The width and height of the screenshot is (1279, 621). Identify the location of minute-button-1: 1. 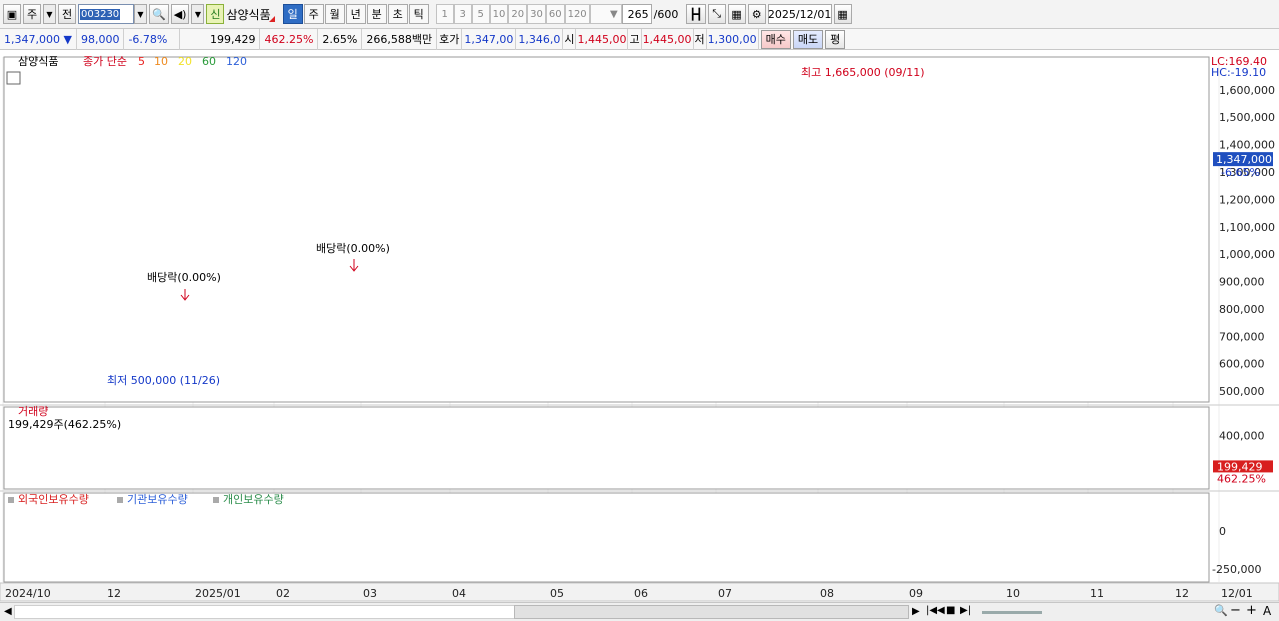
(444, 14).